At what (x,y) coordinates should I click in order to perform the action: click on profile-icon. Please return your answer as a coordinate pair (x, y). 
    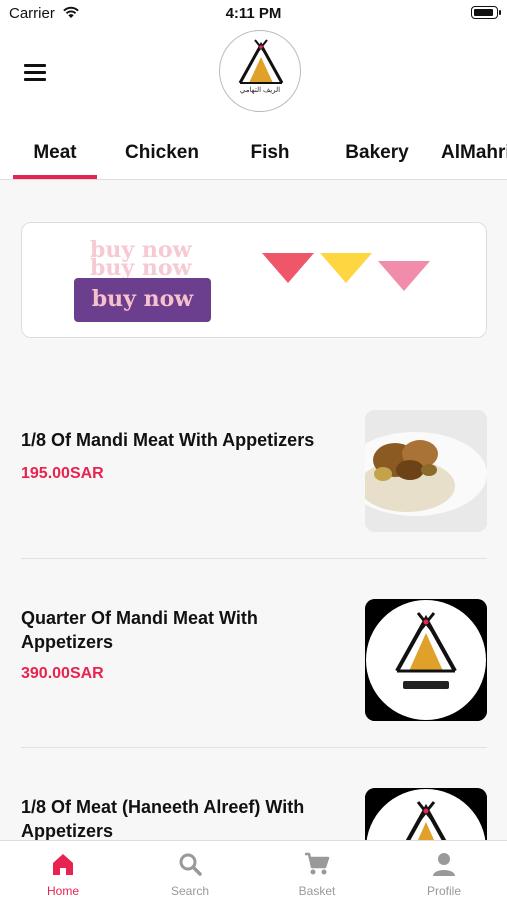
    Looking at the image, I should click on (444, 864).